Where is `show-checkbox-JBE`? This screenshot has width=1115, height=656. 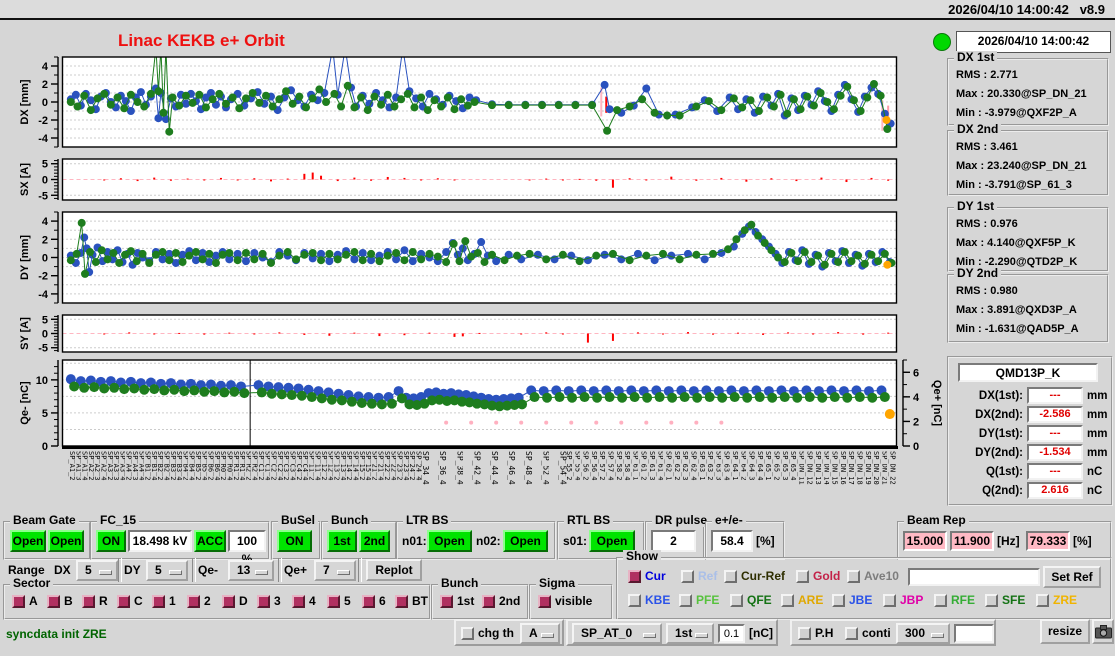 show-checkbox-JBE is located at coordinates (838, 600).